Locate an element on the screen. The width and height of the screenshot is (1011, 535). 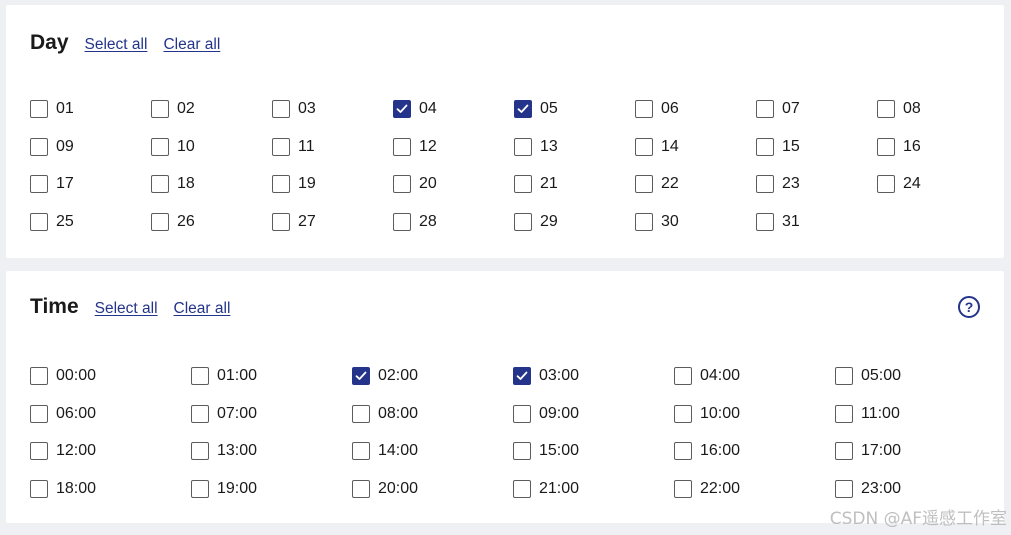
day-option: 24 is located at coordinates (937, 184).